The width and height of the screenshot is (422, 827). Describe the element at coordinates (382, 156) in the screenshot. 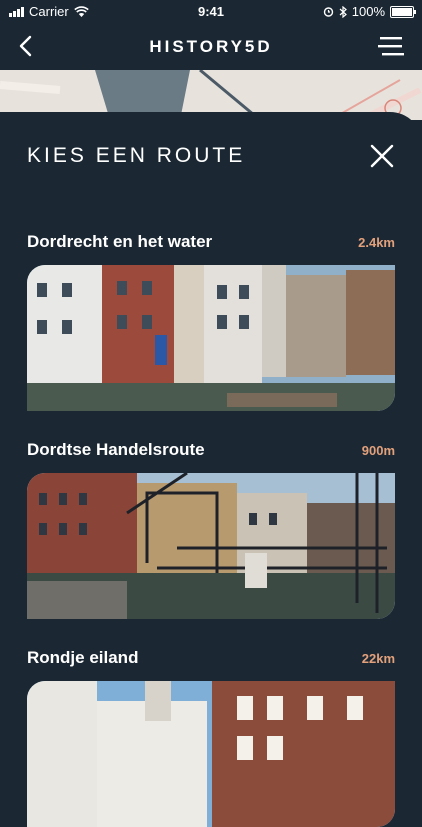

I see `close-icon` at that location.